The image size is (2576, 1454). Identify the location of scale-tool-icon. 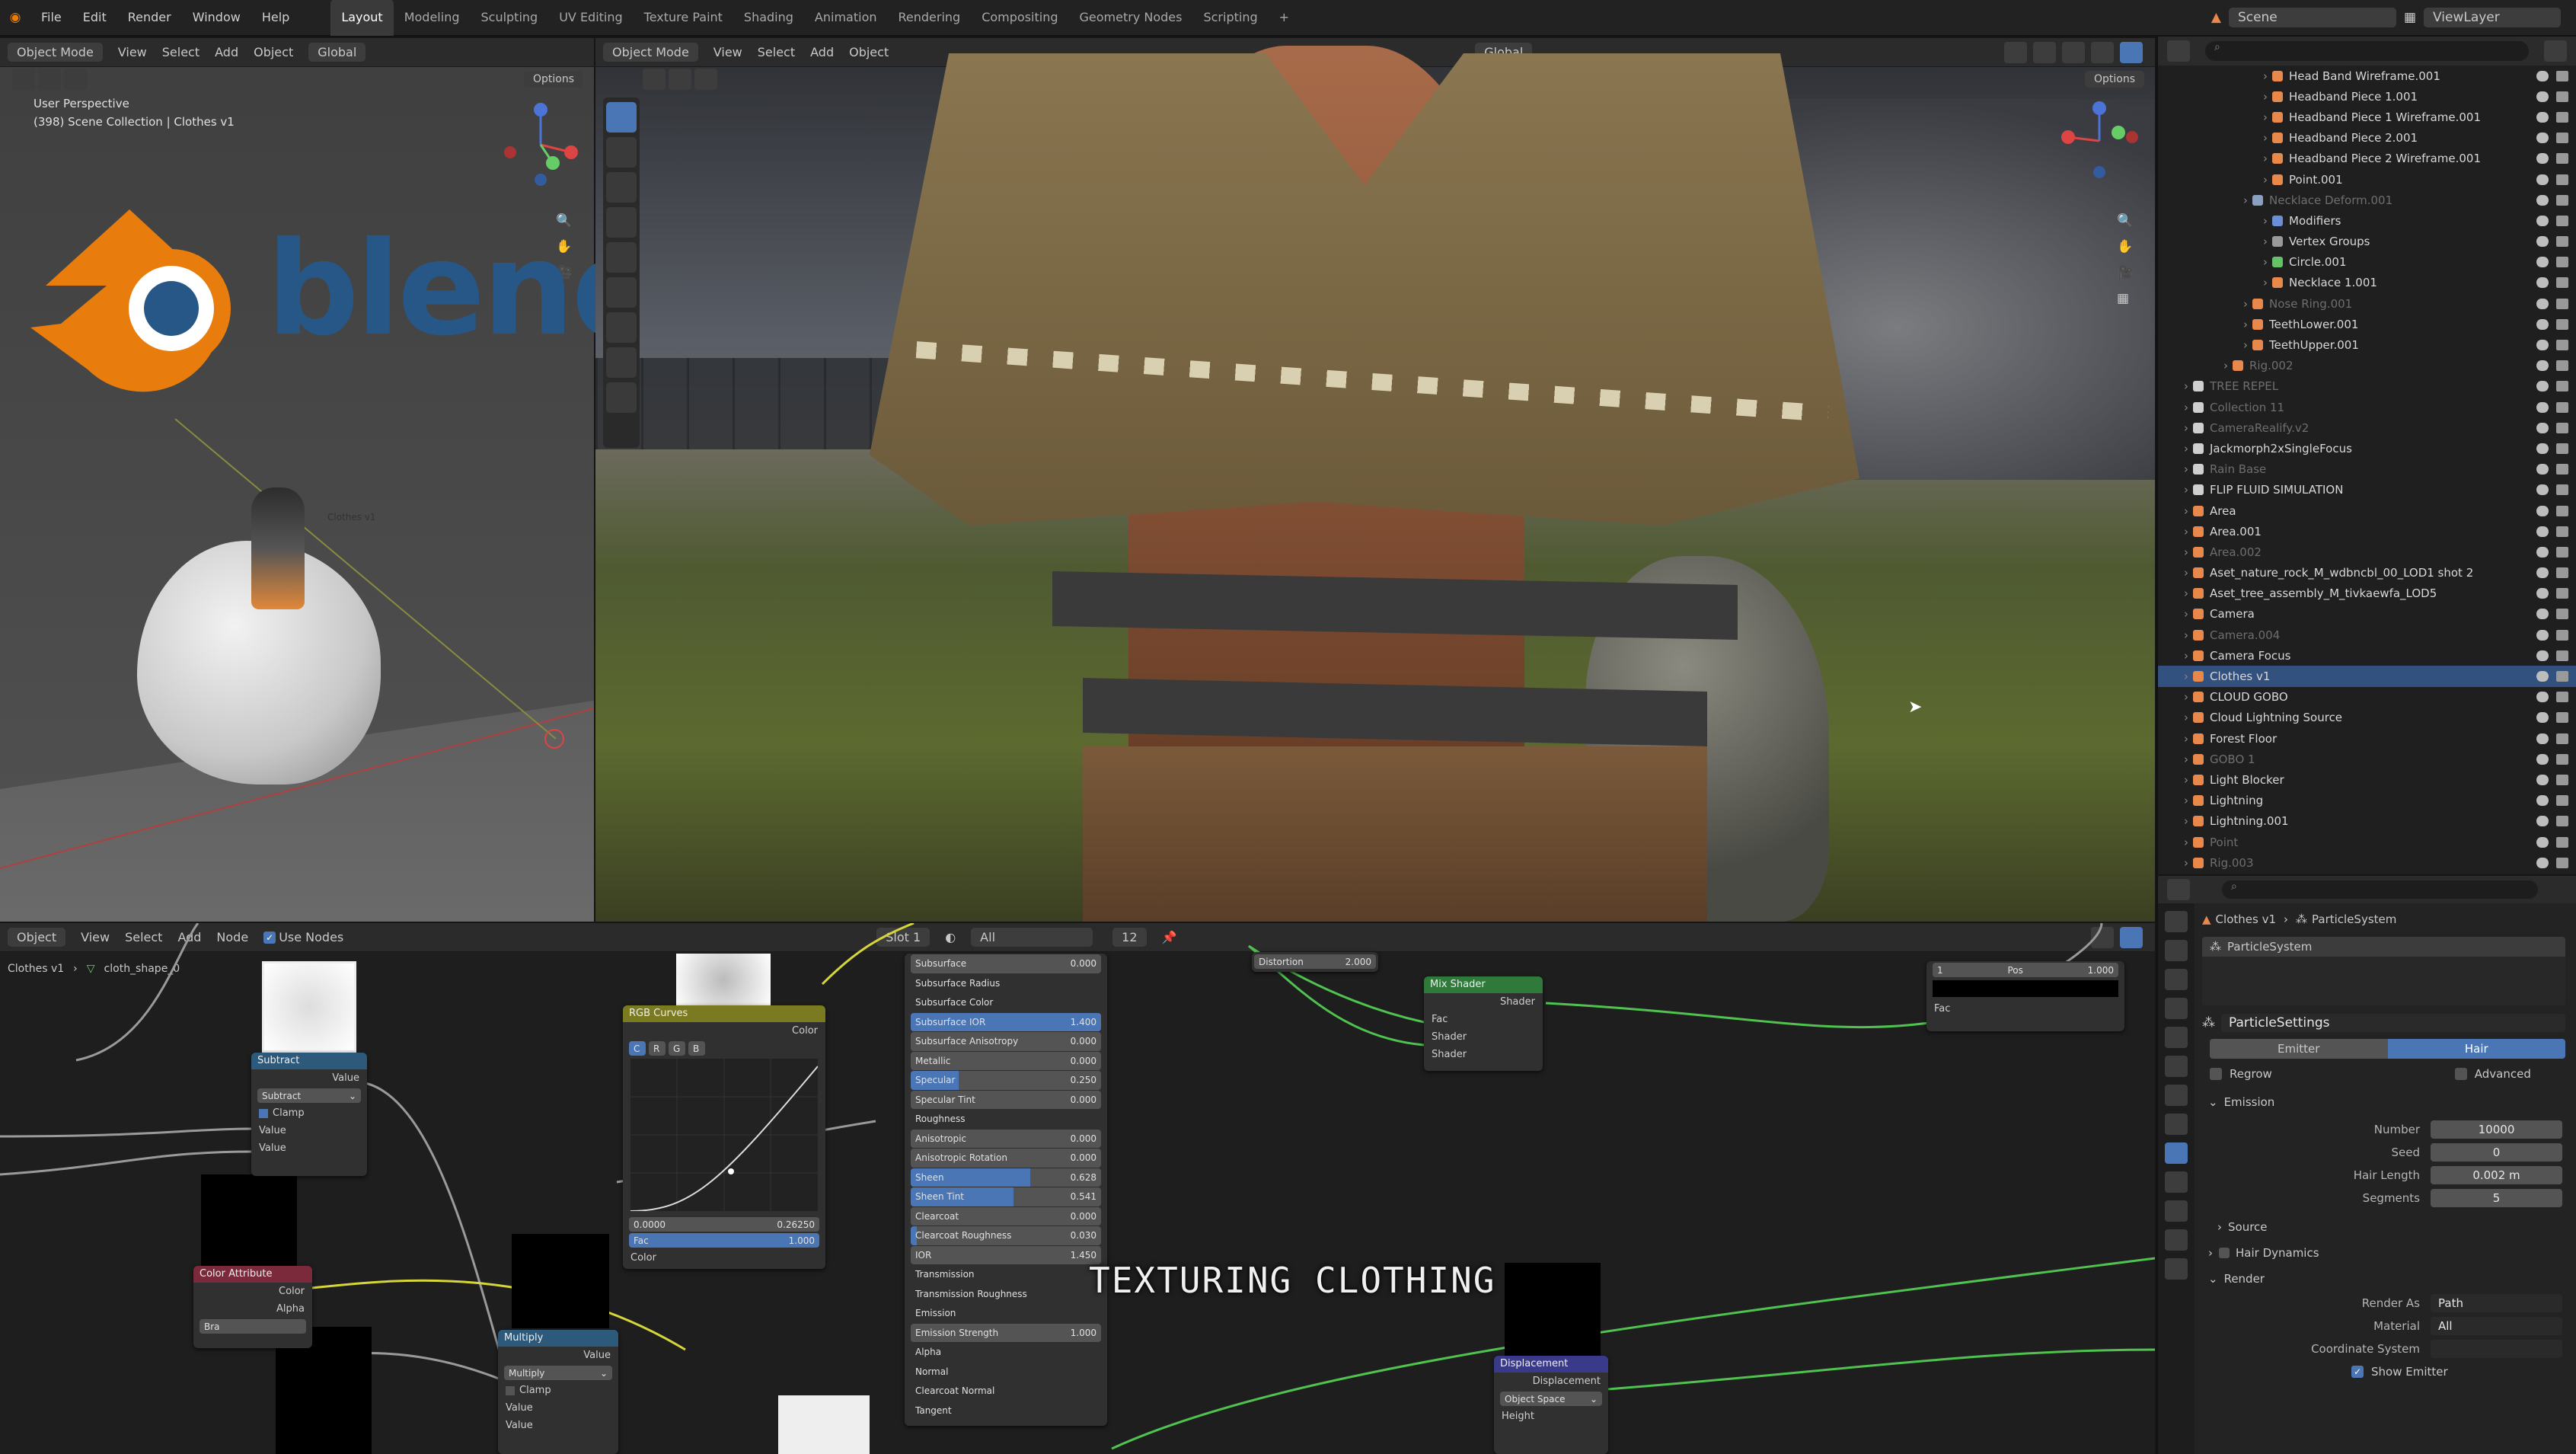
(621, 257).